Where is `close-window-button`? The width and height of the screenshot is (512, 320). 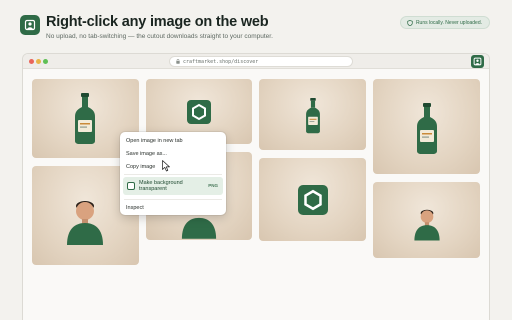 close-window-button is located at coordinates (31, 61).